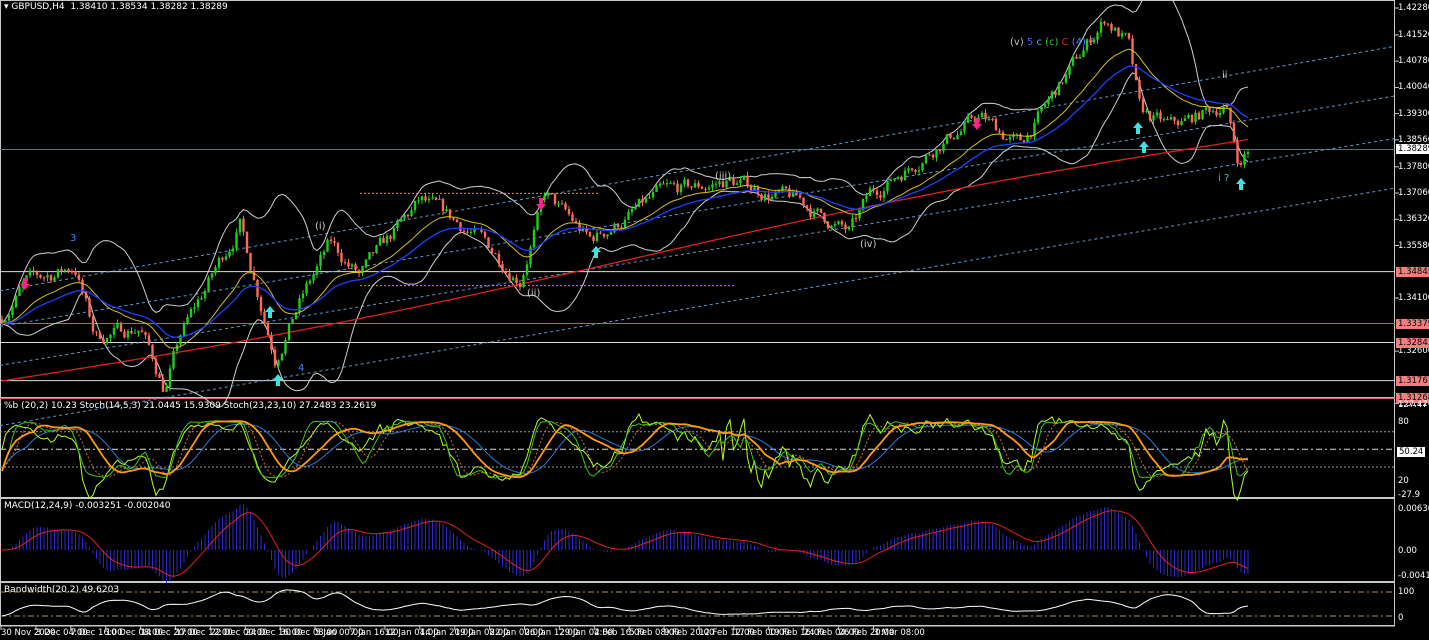 Image resolution: width=1429 pixels, height=640 pixels. Describe the element at coordinates (1413, 61) in the screenshot. I see `price-axis-label: 1.40780` at that location.